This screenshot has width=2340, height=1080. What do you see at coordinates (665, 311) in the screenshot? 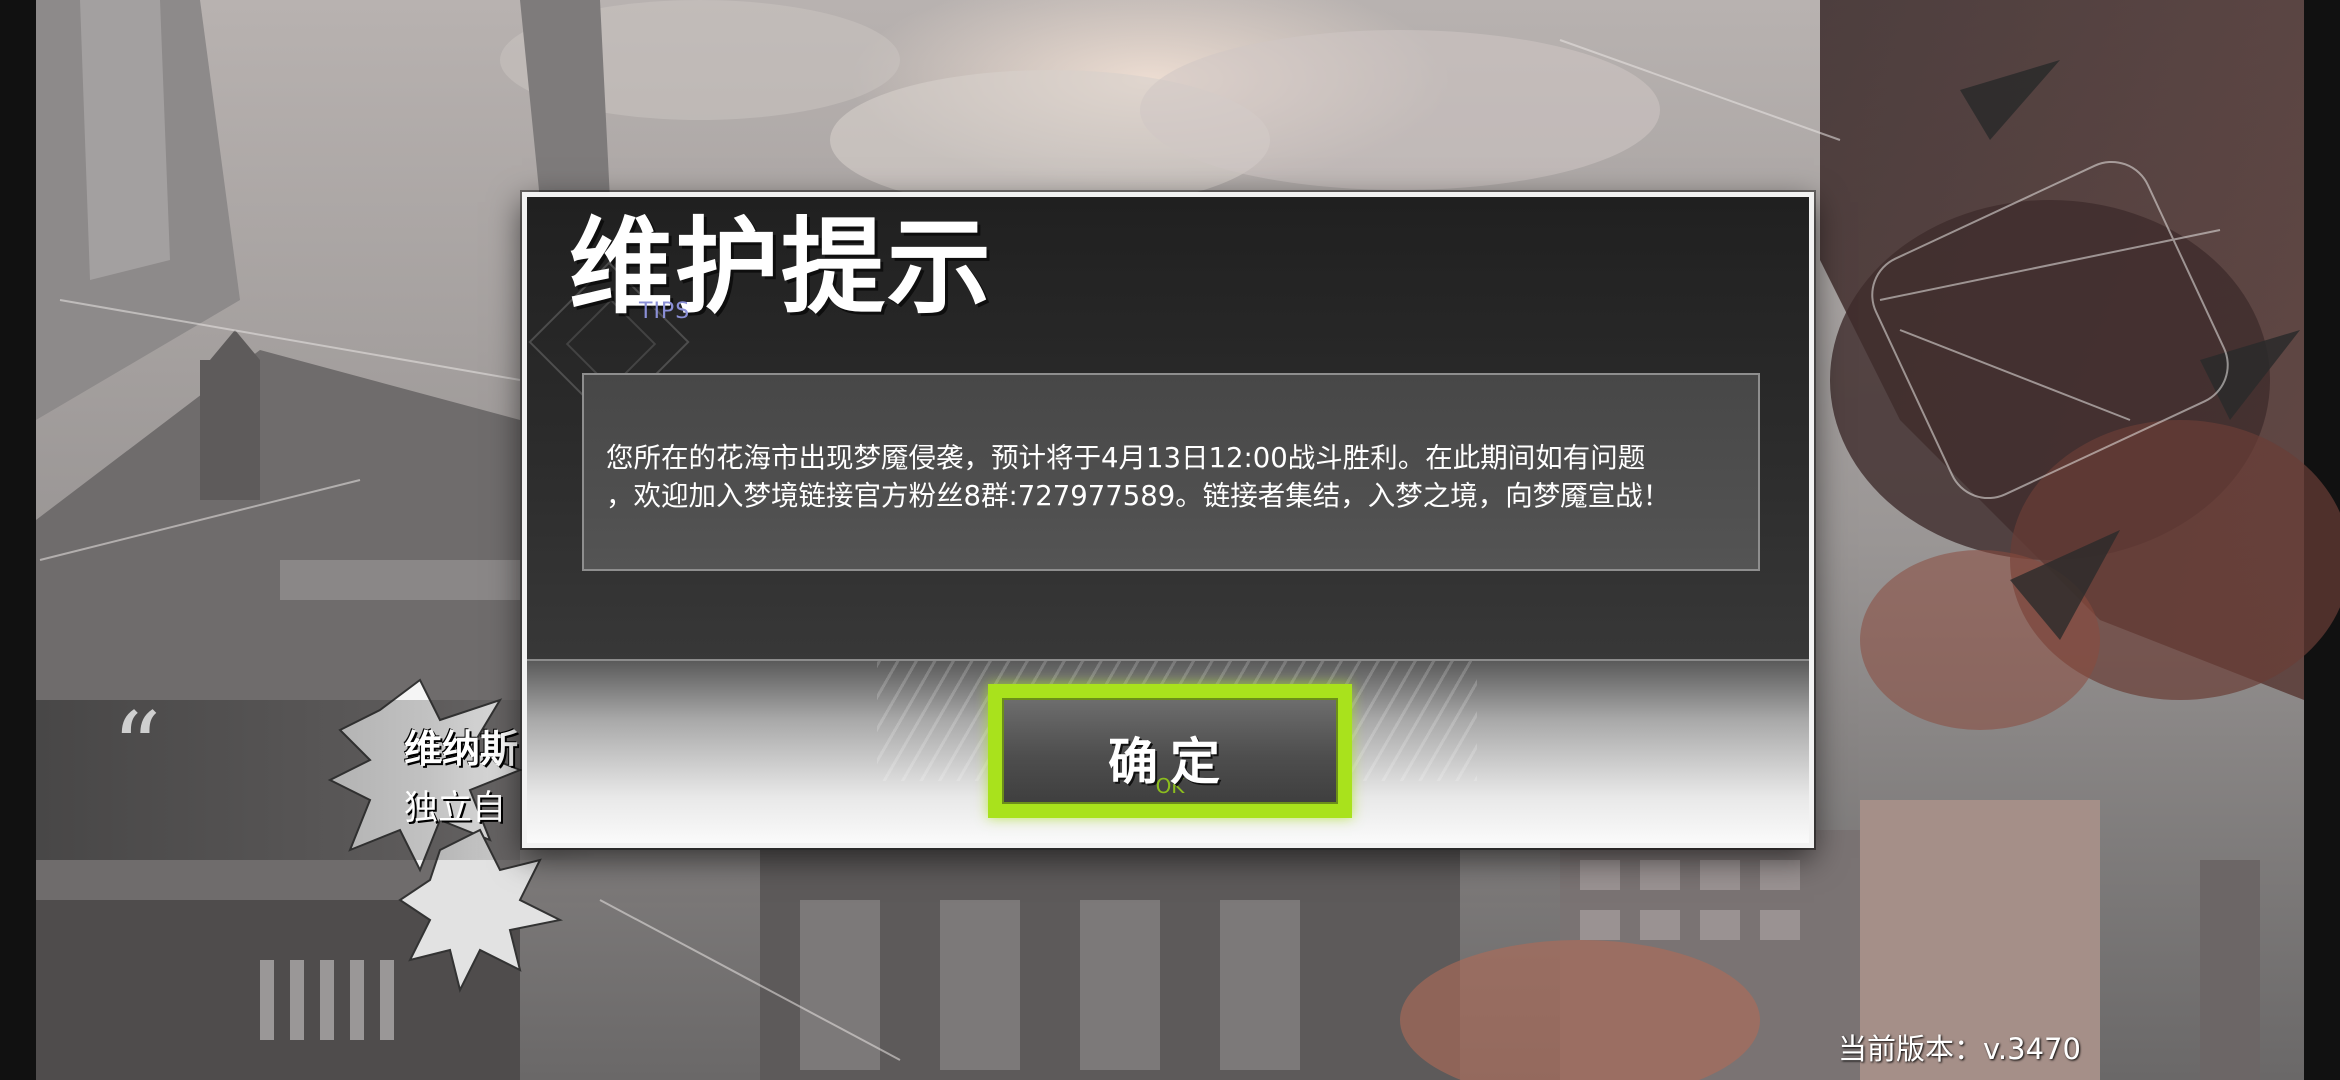
I see `dialog-subtitle: TIPS` at bounding box center [665, 311].